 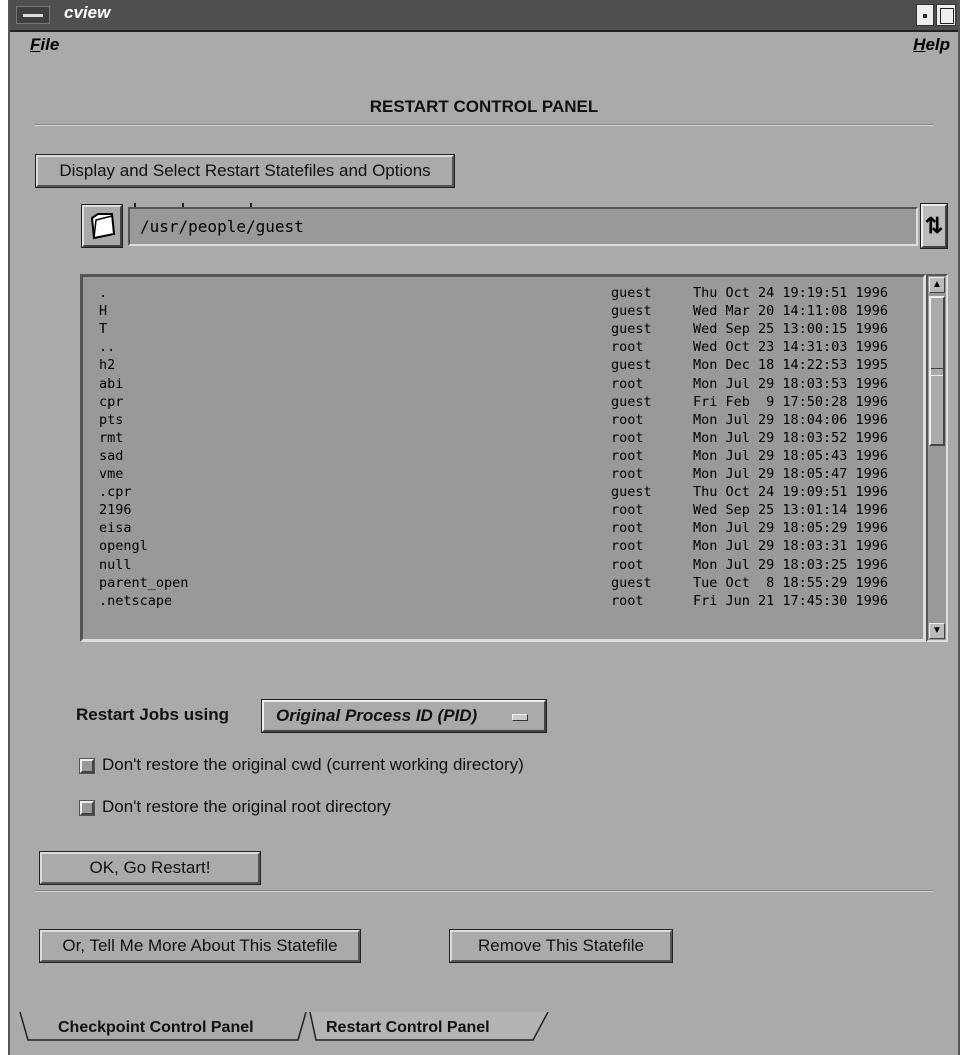 I want to click on restart-pid-option-menu: Original Process ID (PID), so click(x=404, y=716).